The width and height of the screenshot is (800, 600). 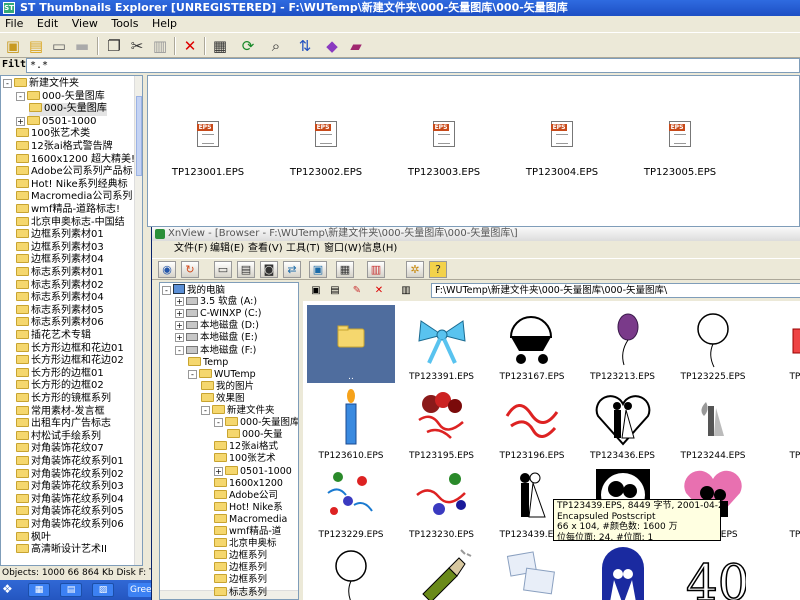 I want to click on thumbnail-item: TP123213.EPS, so click(x=623, y=345).